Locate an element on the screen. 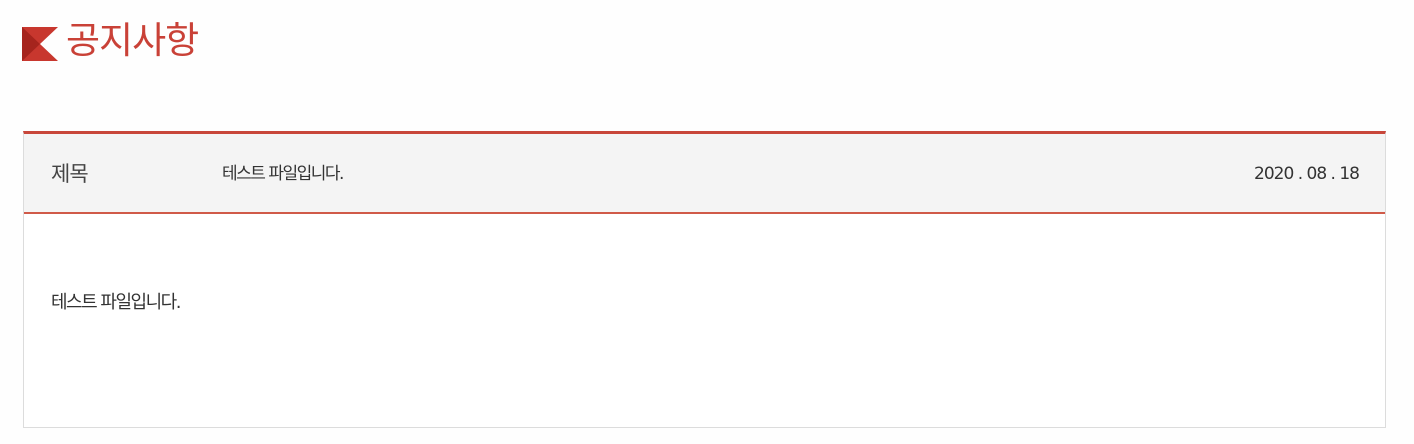  notice-content: 테스트 파일입니다. is located at coordinates (116, 302).